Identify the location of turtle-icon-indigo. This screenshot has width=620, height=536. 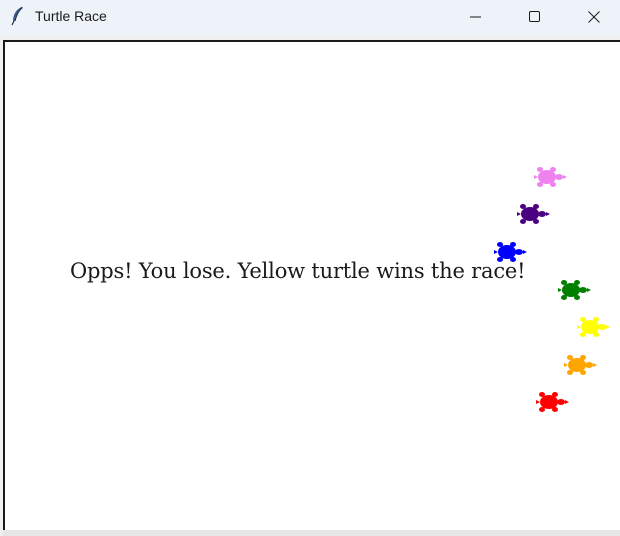
(533, 214).